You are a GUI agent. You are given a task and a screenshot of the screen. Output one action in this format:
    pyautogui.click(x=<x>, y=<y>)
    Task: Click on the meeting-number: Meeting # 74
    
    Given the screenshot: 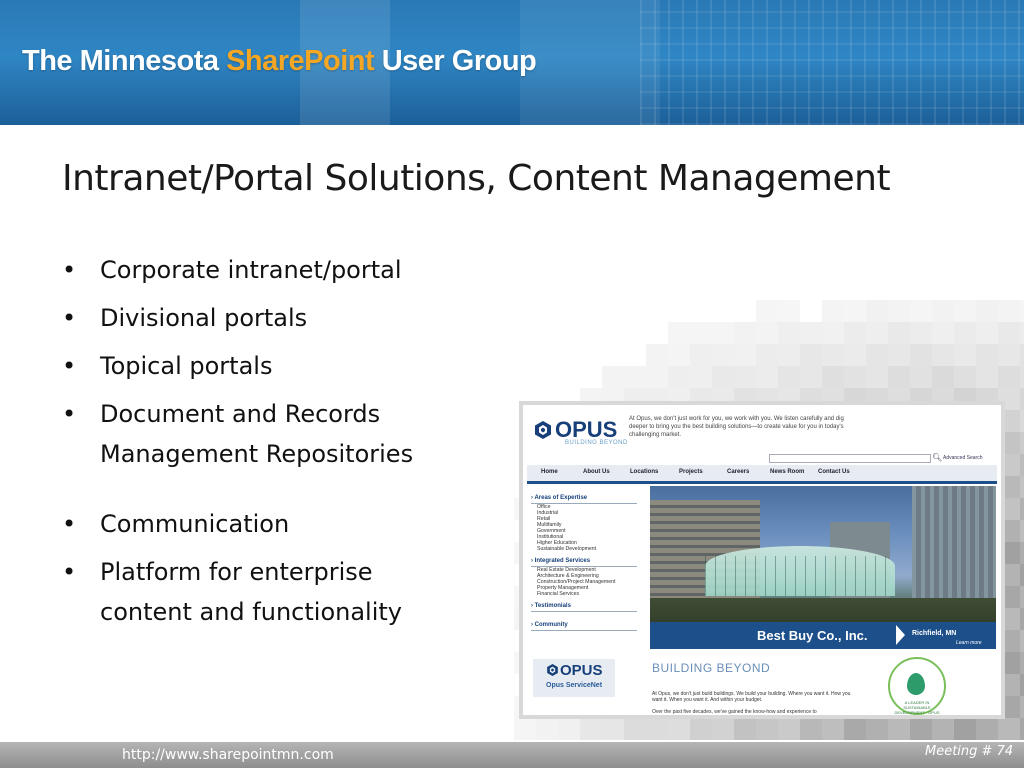 What is the action you would take?
    pyautogui.click(x=969, y=751)
    